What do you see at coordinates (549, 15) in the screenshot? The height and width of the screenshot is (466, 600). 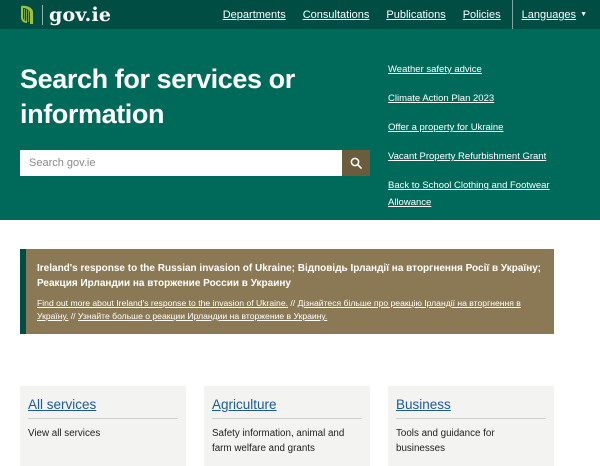 I see `language-label: Languages` at bounding box center [549, 15].